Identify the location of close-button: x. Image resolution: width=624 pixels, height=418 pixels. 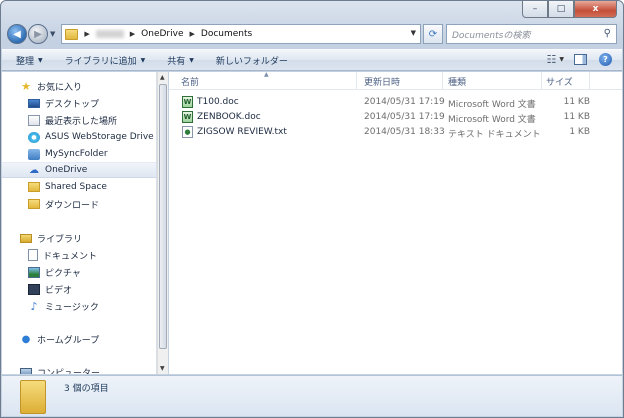
(595, 9).